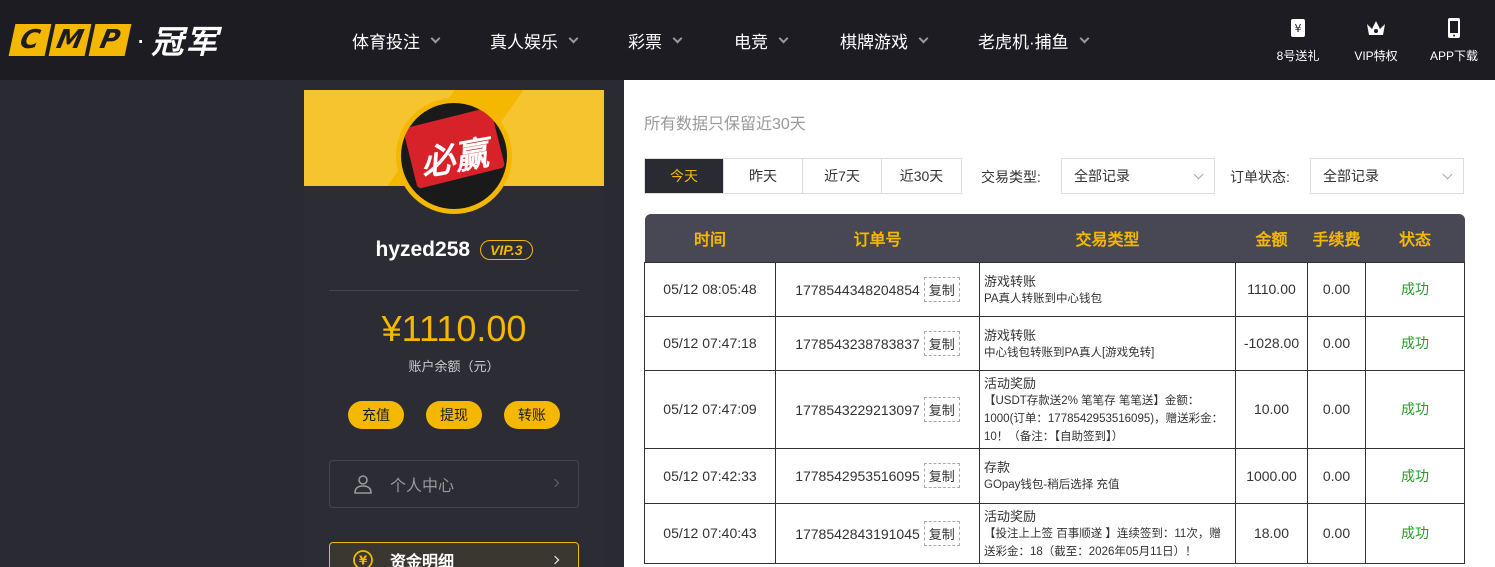 This screenshot has width=1495, height=567. What do you see at coordinates (524, 42) in the screenshot?
I see `nav-label: 真人娱乐` at bounding box center [524, 42].